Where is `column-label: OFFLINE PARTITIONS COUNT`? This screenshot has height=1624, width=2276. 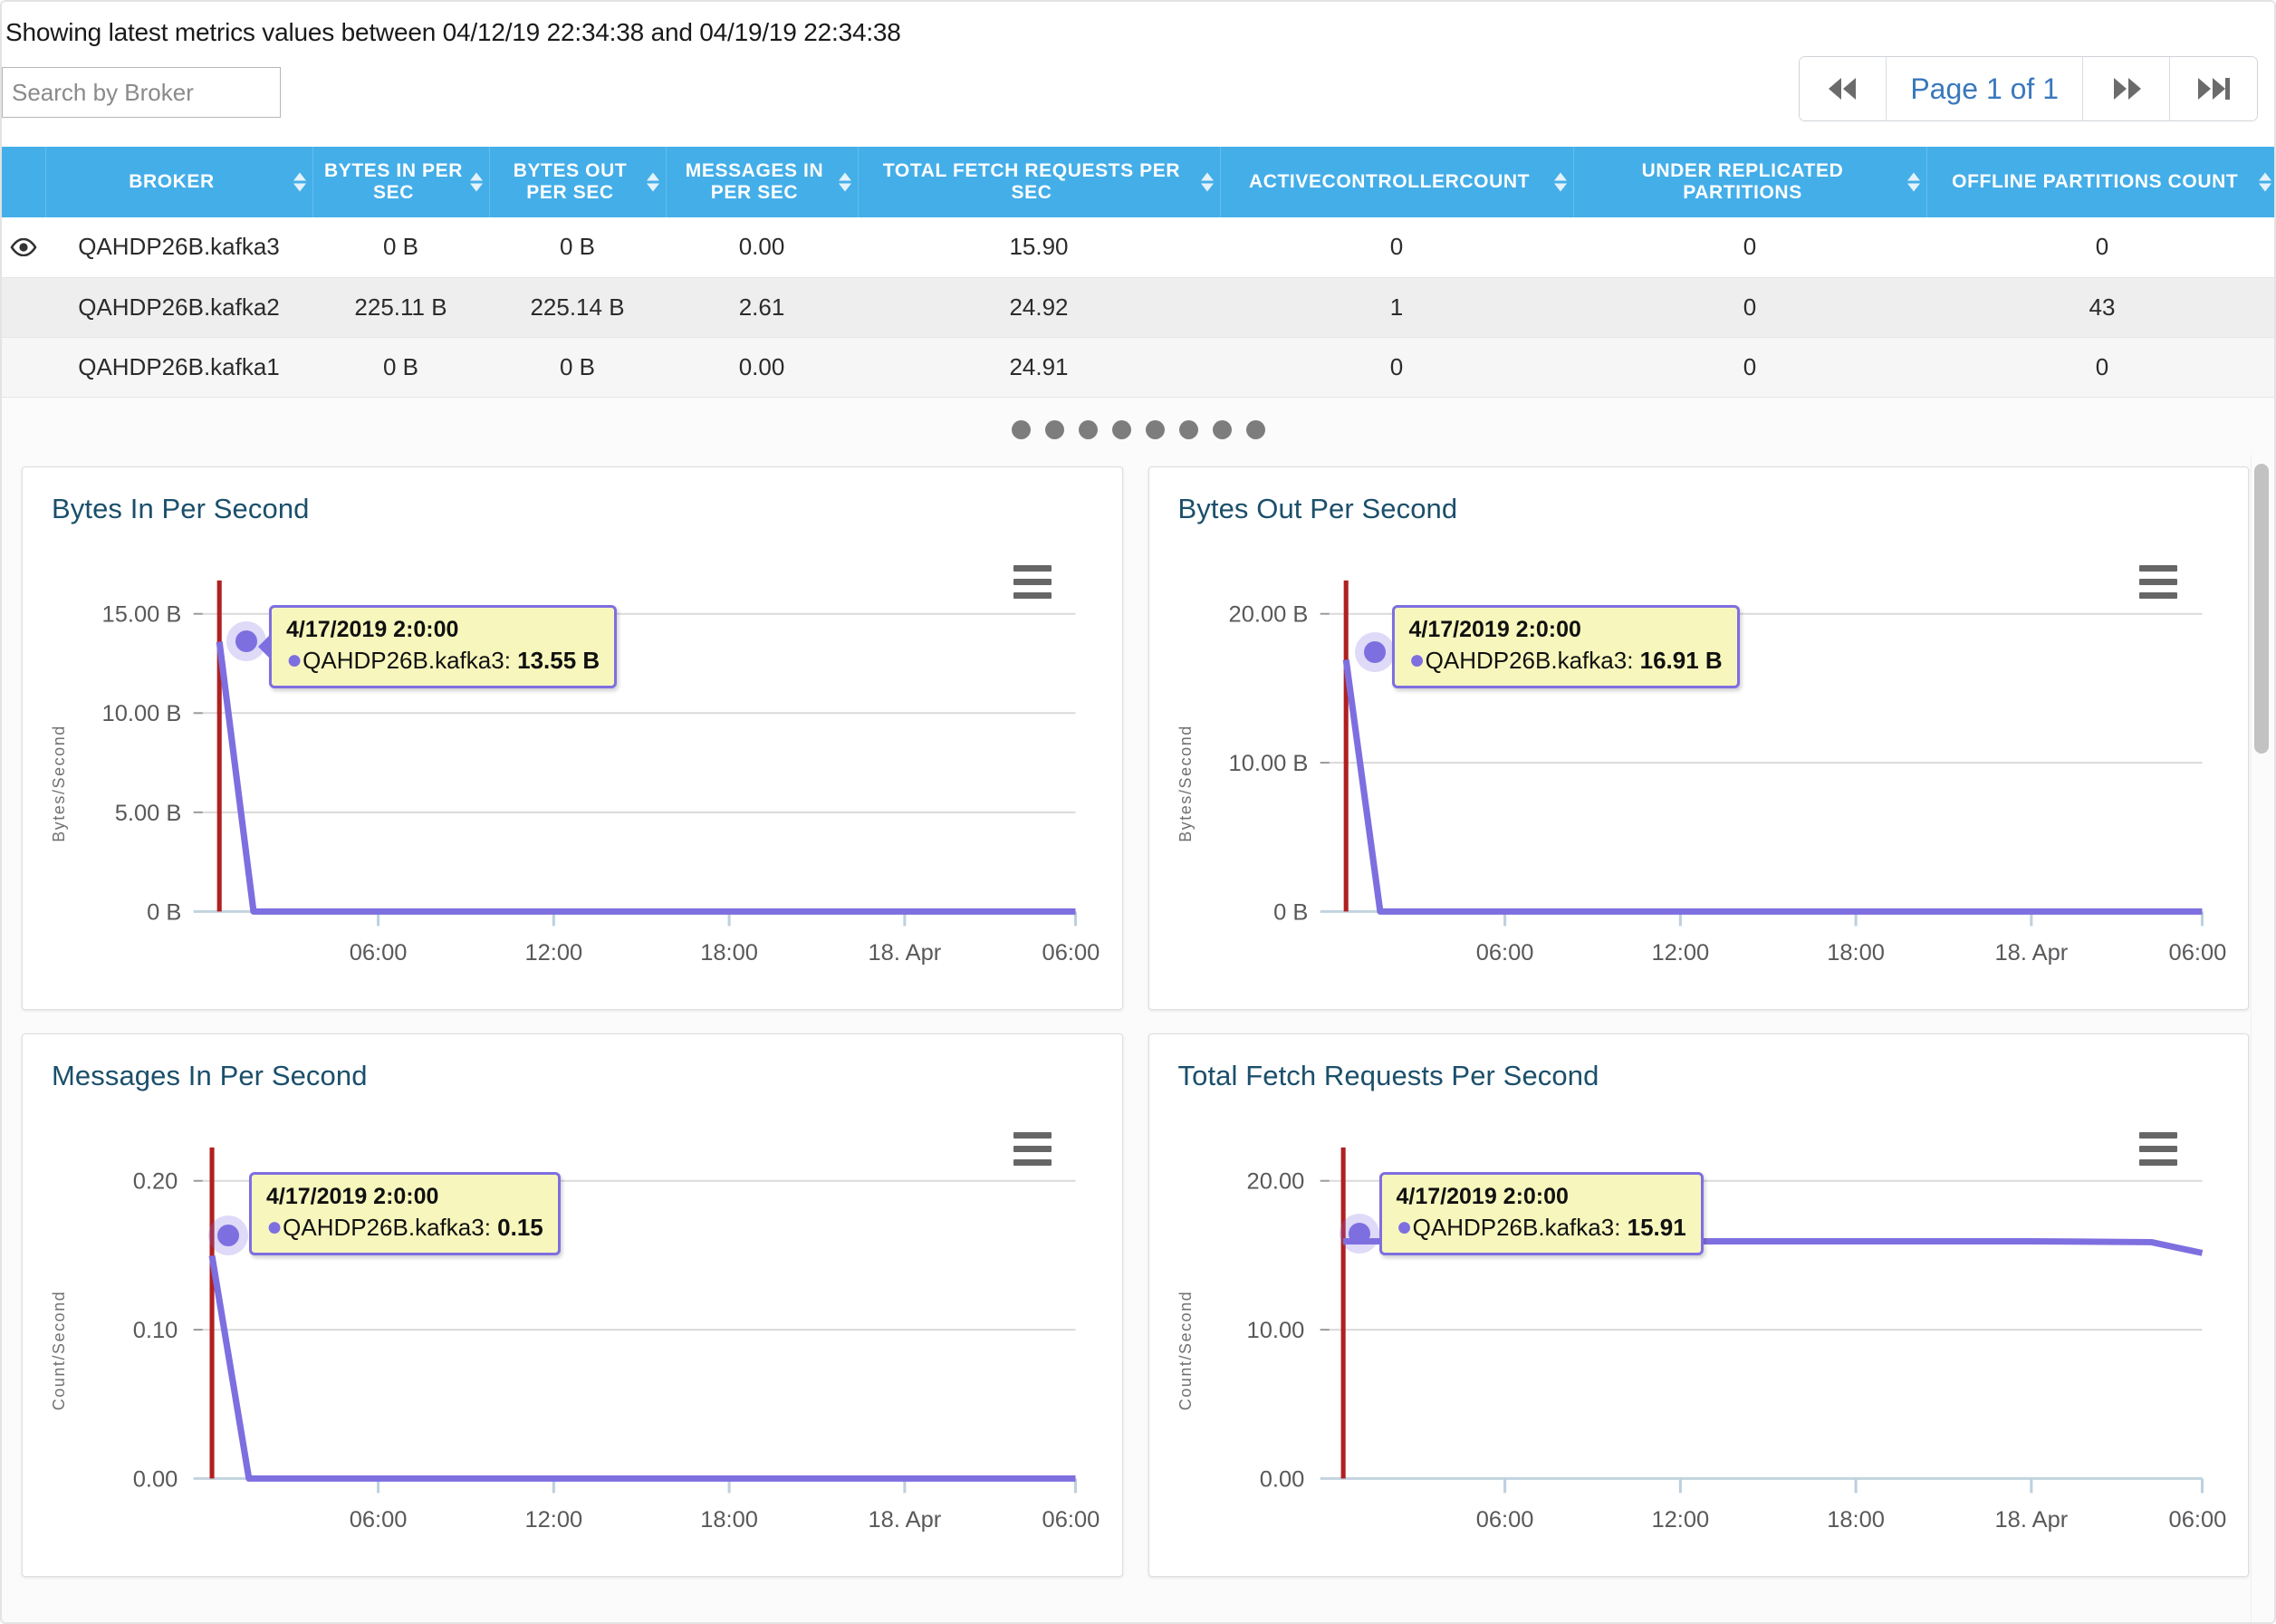 column-label: OFFLINE PARTITIONS COUNT is located at coordinates (2096, 181).